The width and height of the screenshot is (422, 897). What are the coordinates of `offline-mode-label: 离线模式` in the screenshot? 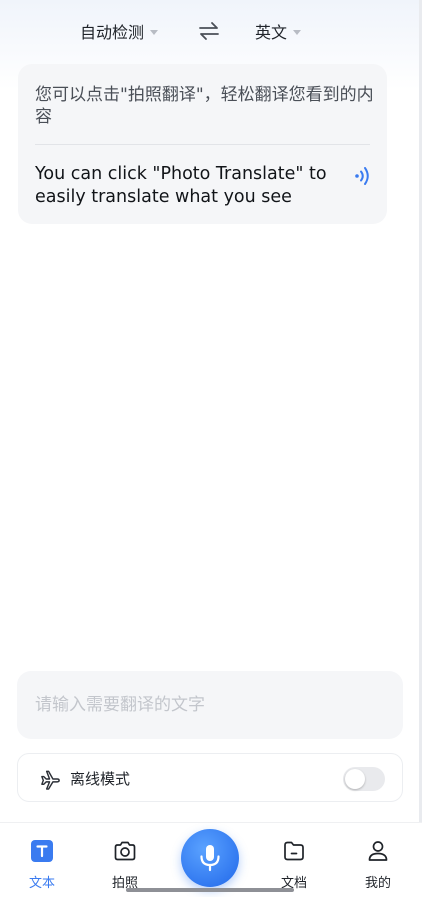 It's located at (100, 779).